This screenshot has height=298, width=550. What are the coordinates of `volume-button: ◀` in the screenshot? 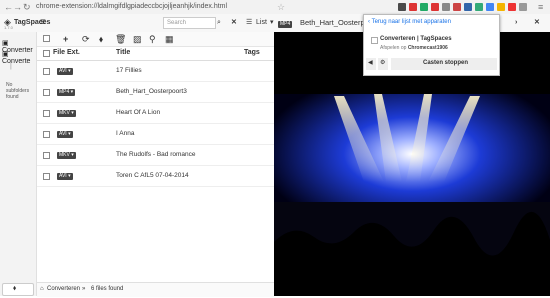 It's located at (371, 64).